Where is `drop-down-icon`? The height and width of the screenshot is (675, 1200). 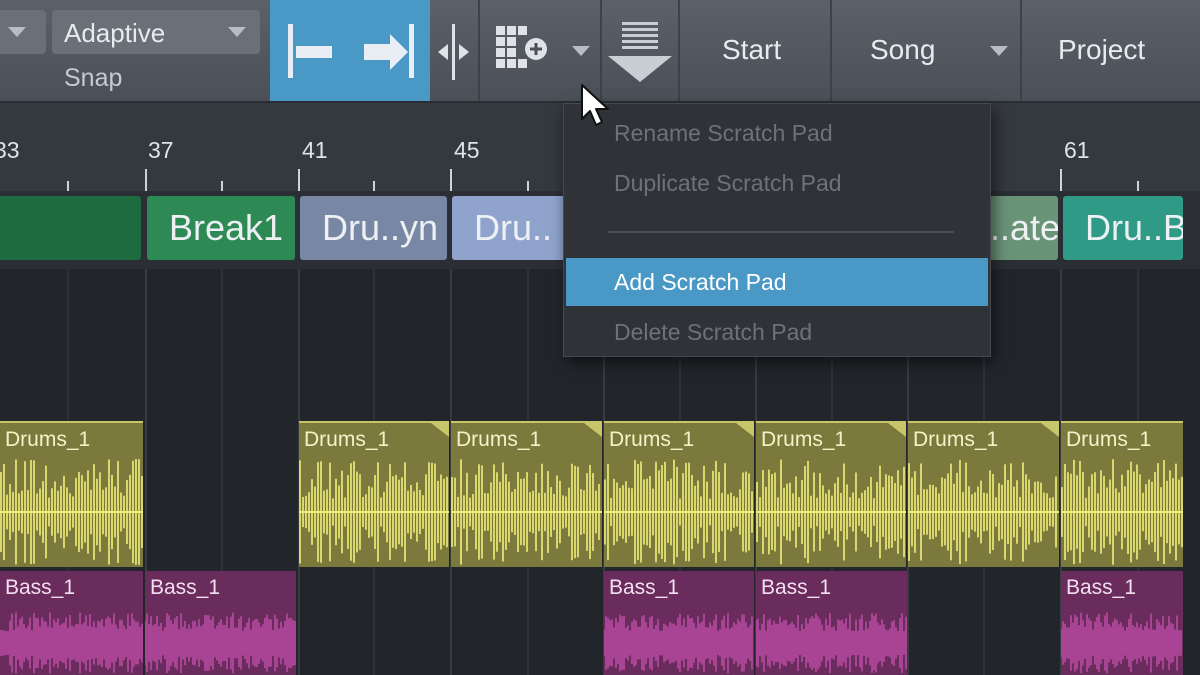
drop-down-icon is located at coordinates (640, 52).